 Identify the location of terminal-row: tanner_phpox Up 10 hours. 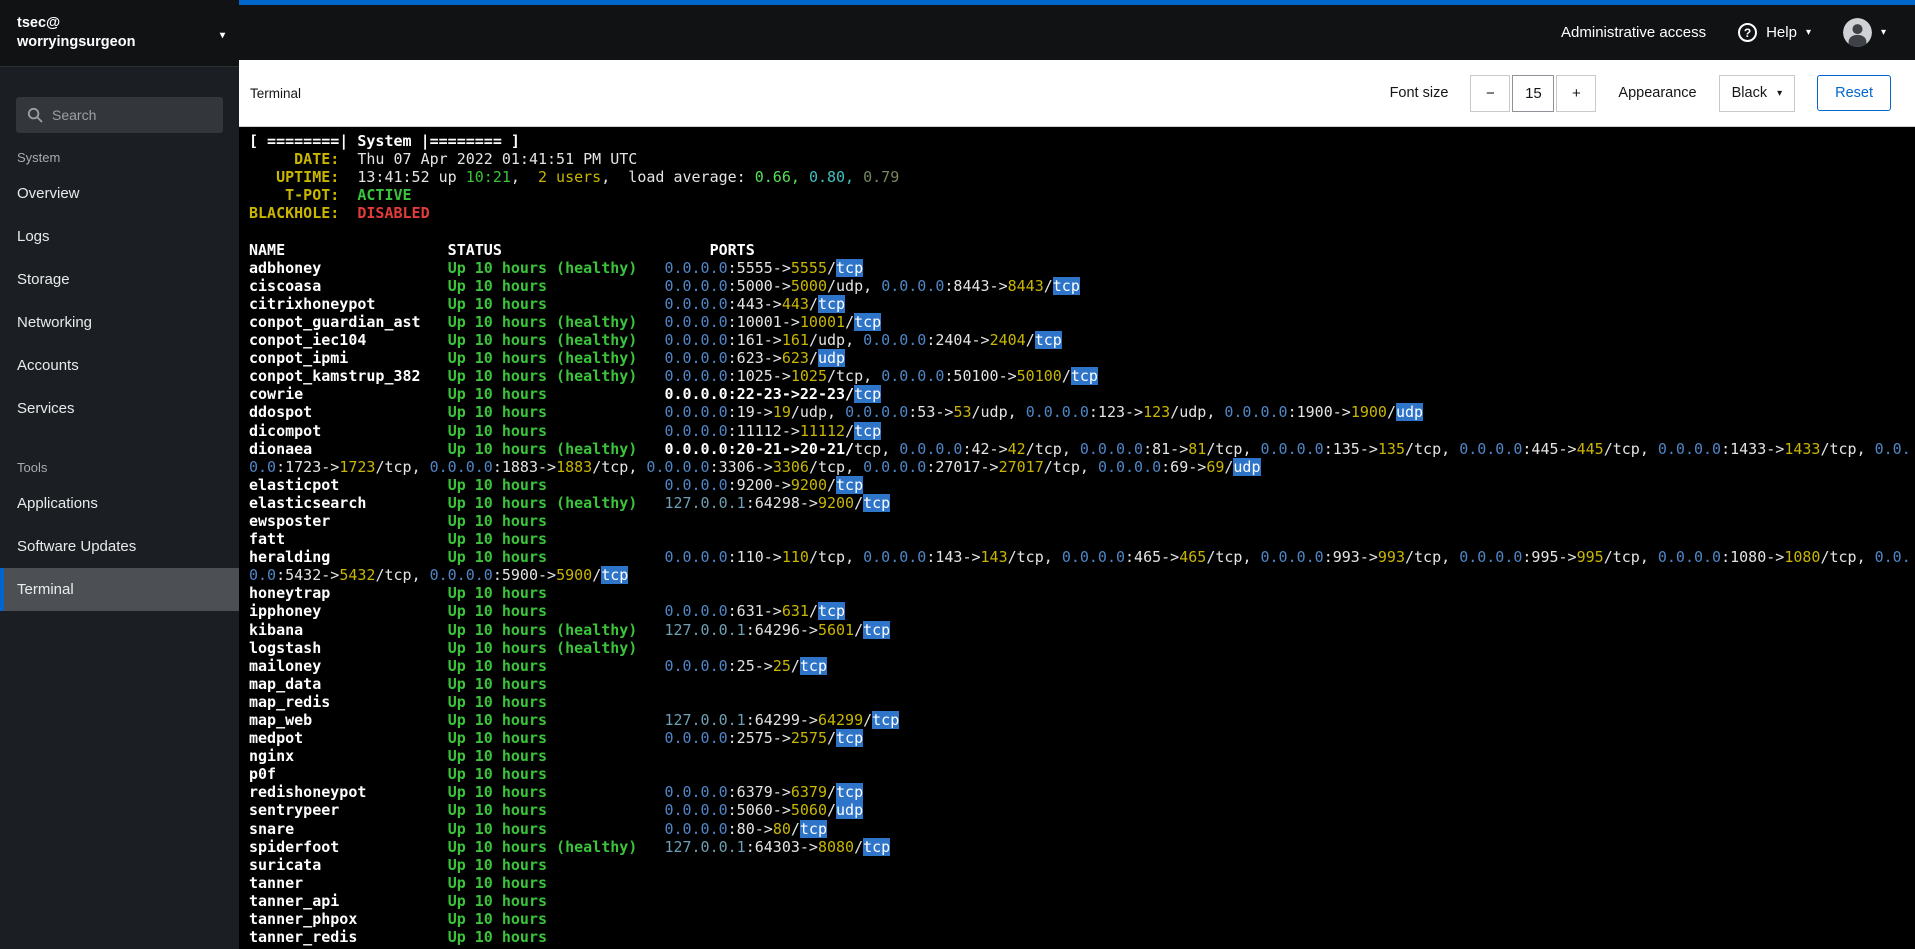
(457, 919).